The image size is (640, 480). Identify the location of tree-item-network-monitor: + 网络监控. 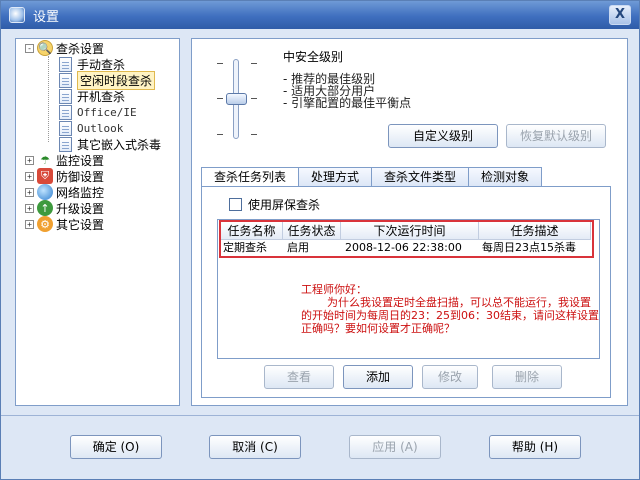
(64, 192).